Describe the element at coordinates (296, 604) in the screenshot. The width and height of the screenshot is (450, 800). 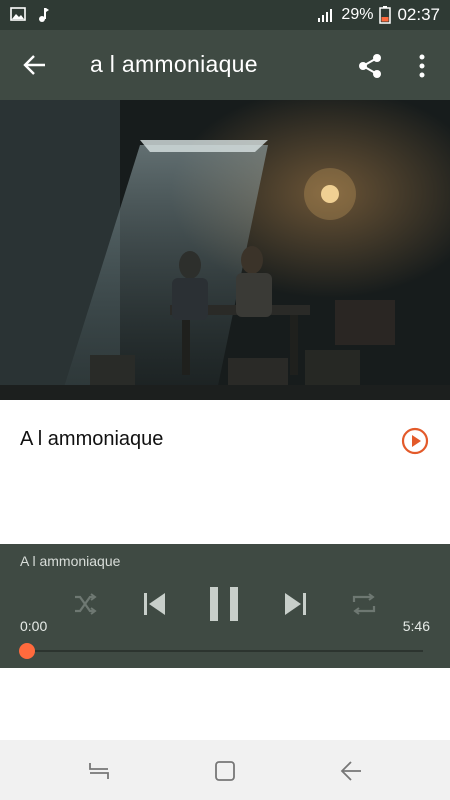
I see `next-icon` at that location.